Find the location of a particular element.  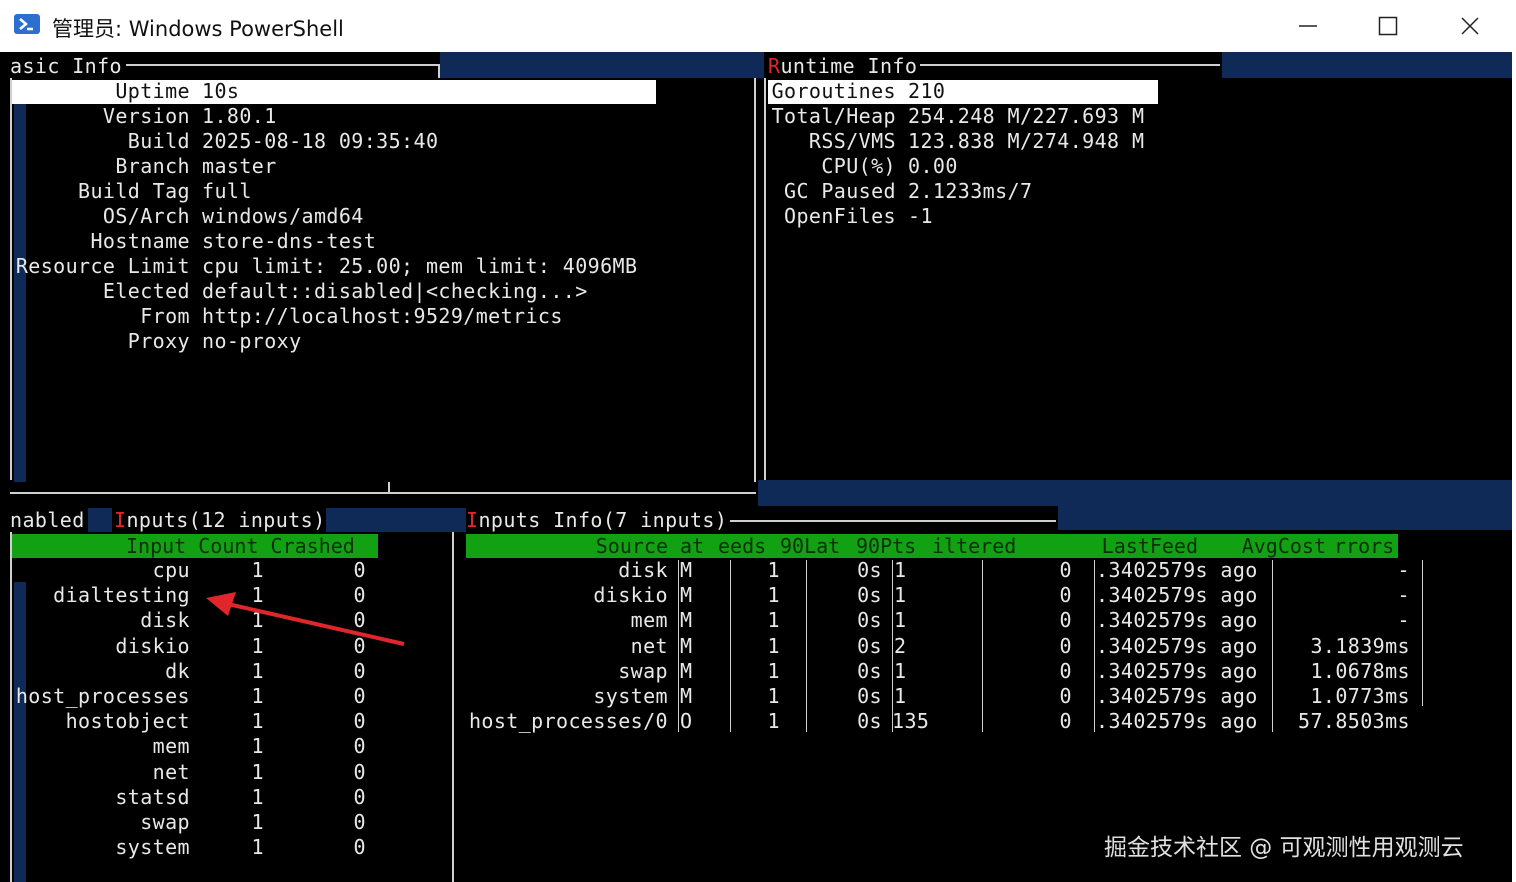

close-button is located at coordinates (1470, 26).